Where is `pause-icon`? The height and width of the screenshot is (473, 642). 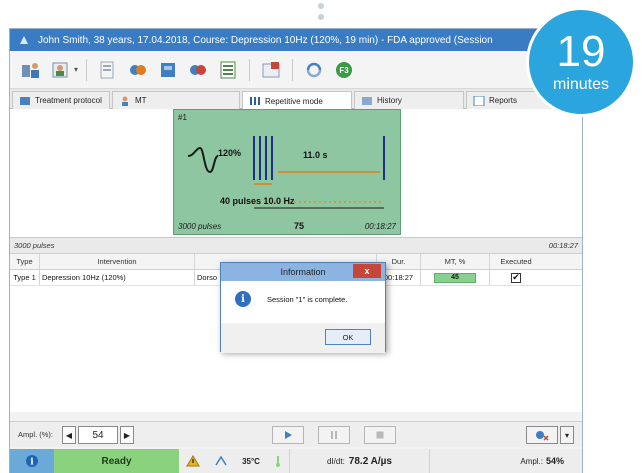
pause-icon is located at coordinates (334, 435).